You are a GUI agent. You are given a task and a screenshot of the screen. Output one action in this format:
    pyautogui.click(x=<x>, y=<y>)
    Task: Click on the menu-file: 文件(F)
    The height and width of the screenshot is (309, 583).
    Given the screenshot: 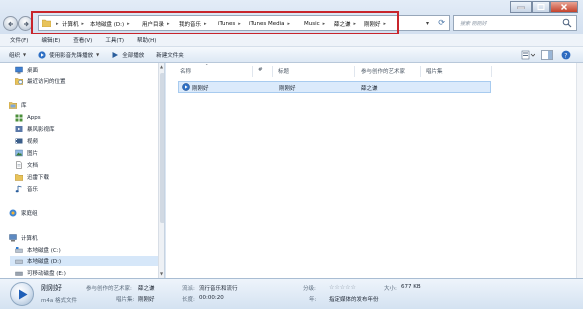 What is the action you would take?
    pyautogui.click(x=19, y=40)
    